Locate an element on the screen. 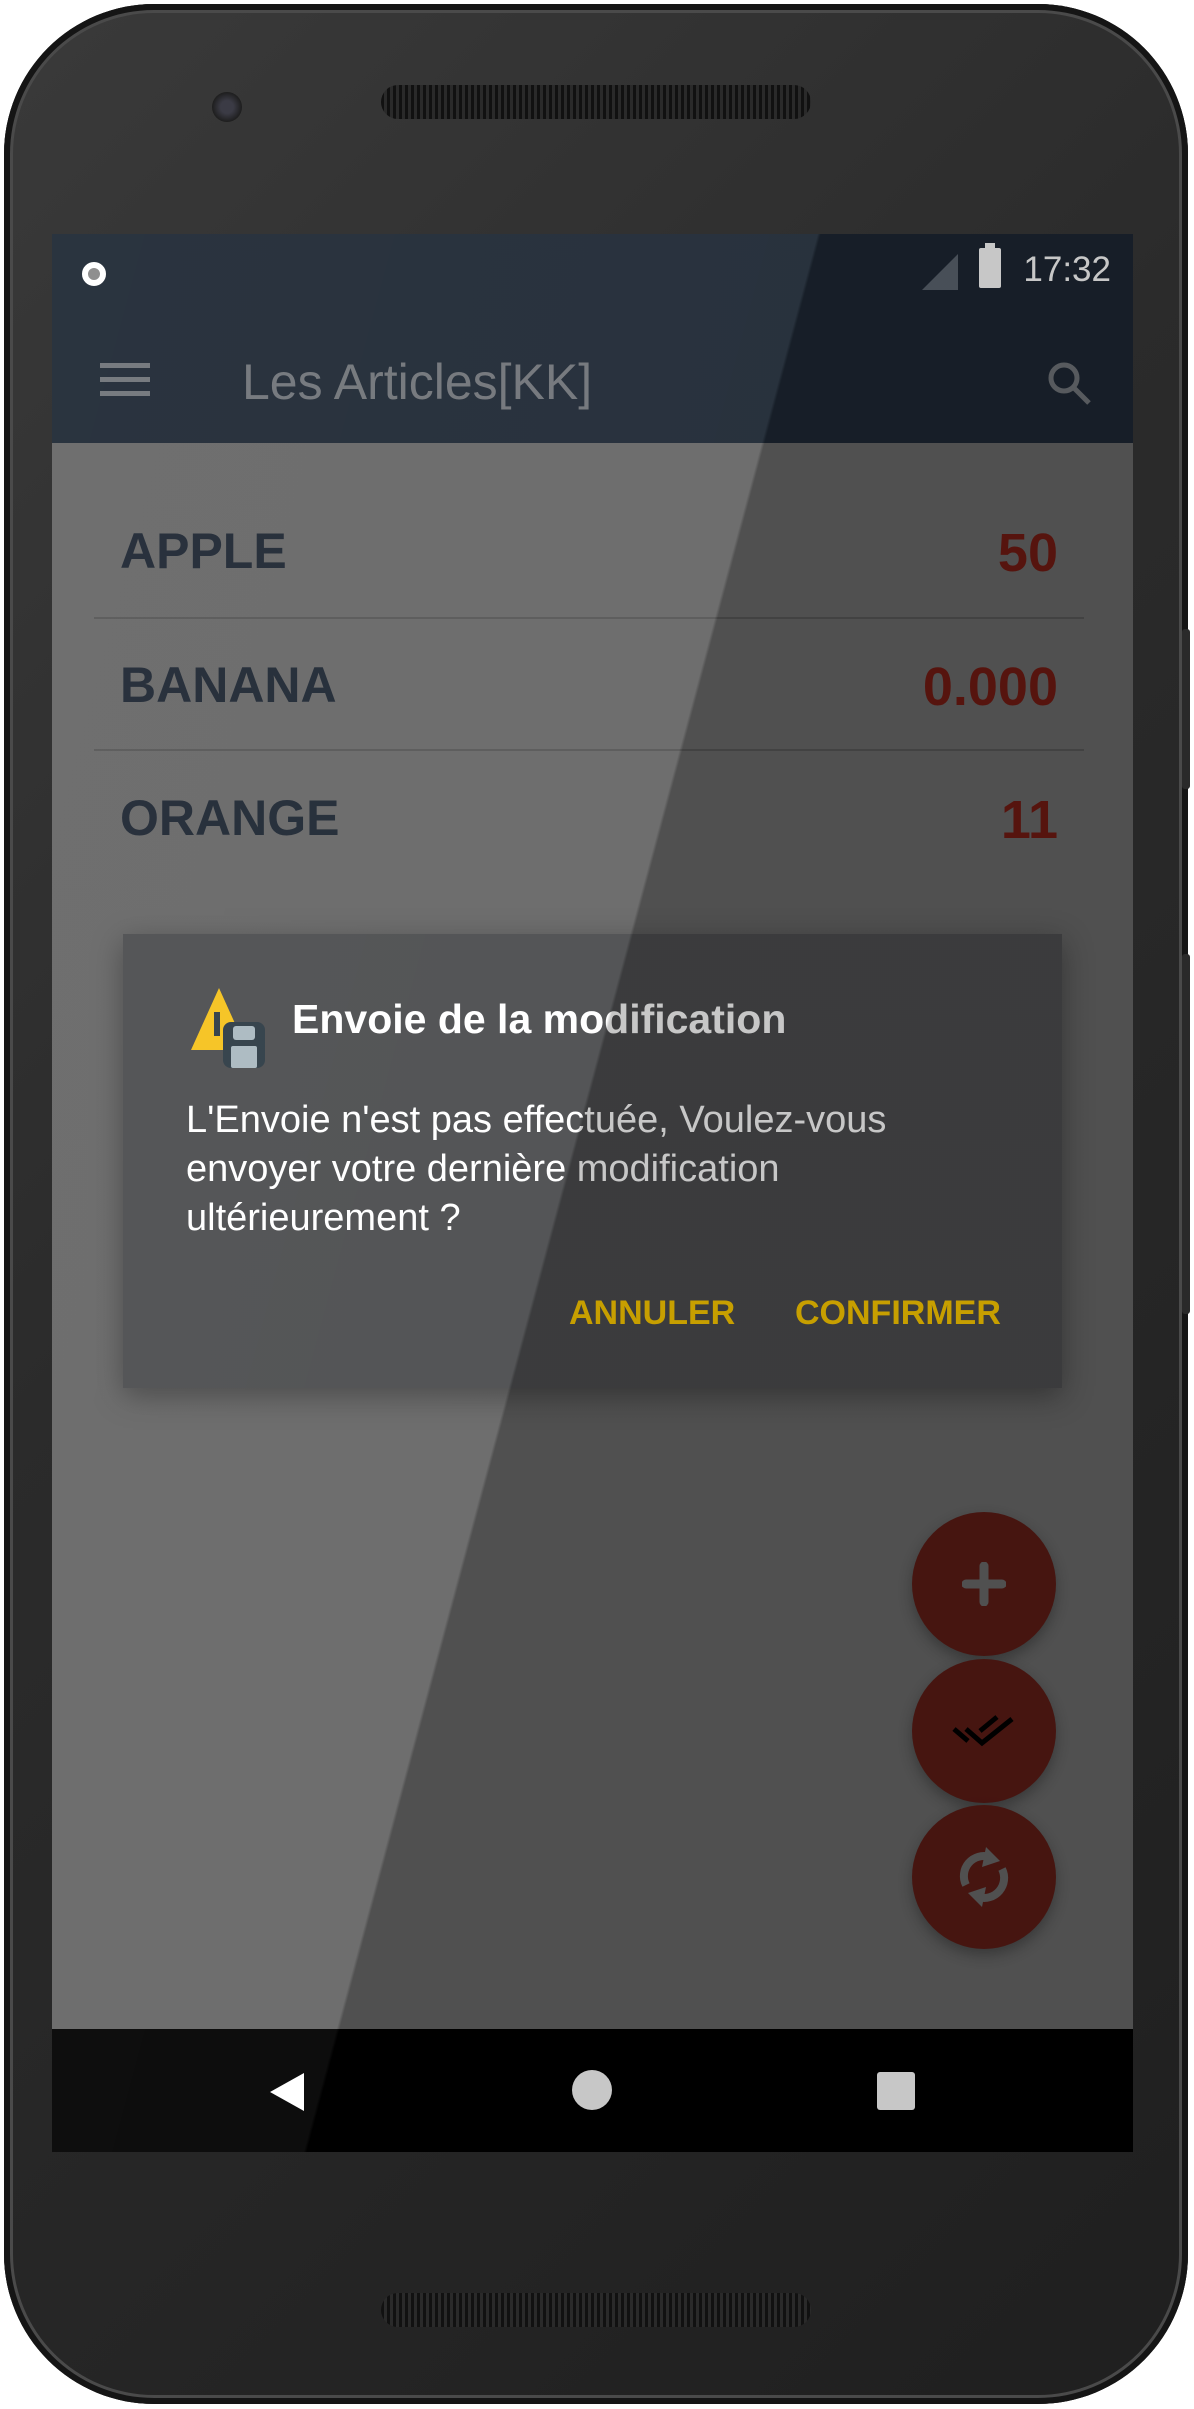  article-name: ORANGE is located at coordinates (230, 818).